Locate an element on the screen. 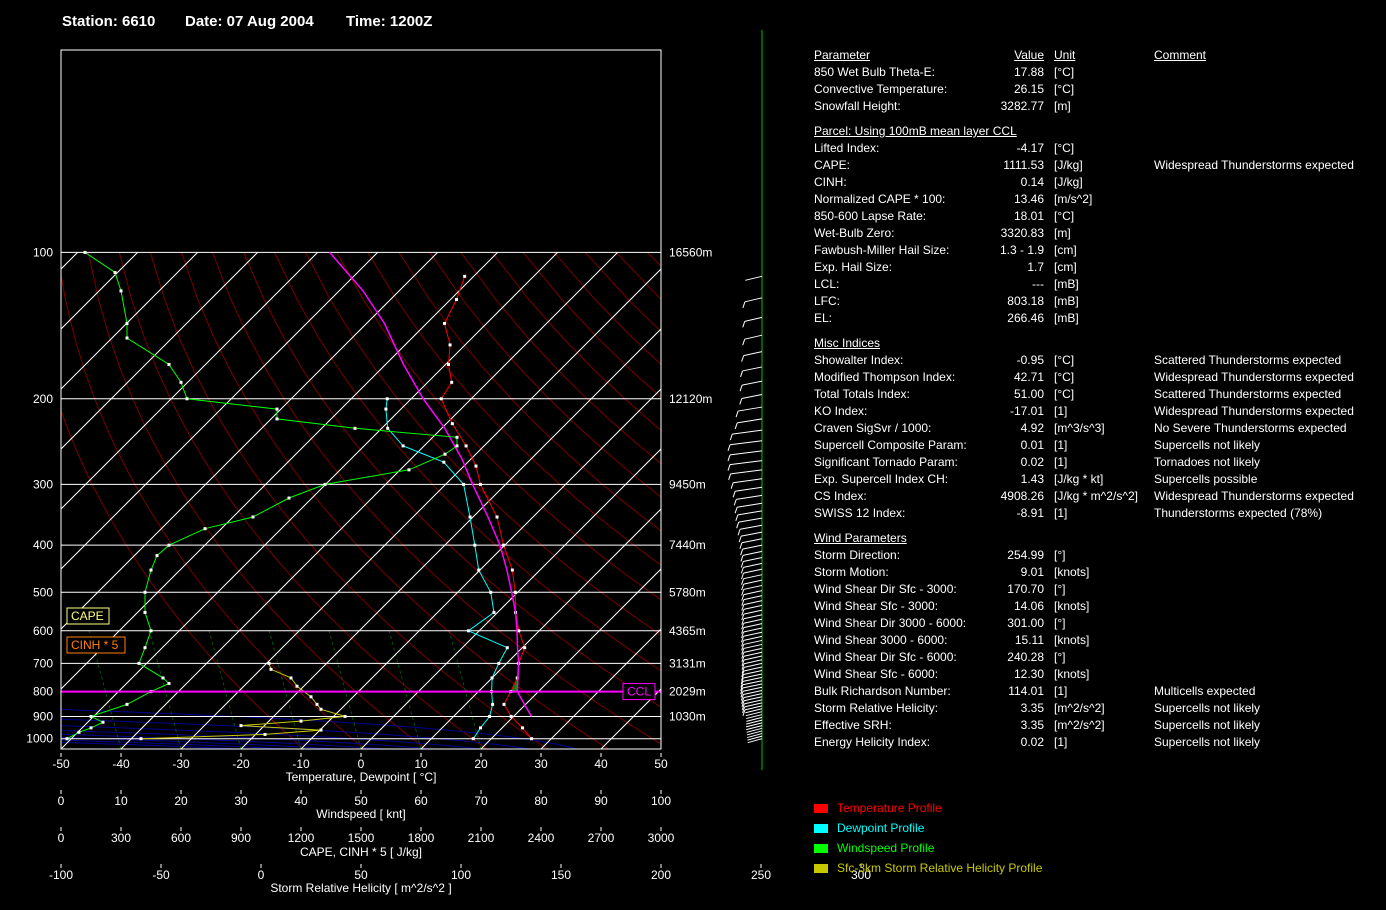  parameter-row: Wind Shear 3000 - 6000: 15.11 [knots] is located at coordinates (1094, 640).